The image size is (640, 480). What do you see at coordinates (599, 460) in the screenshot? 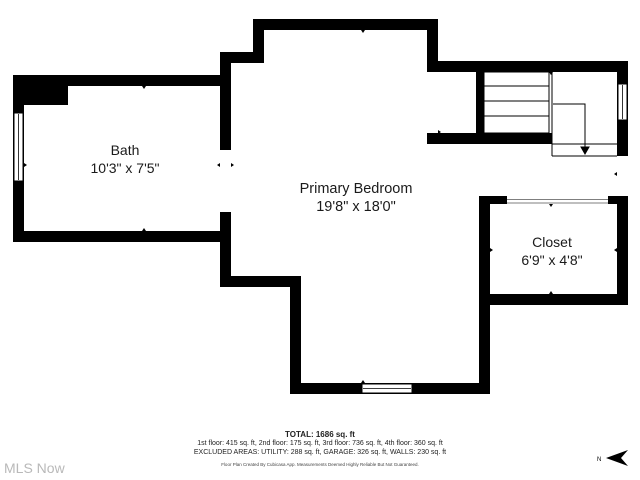
I see `compass-label: N` at bounding box center [599, 460].